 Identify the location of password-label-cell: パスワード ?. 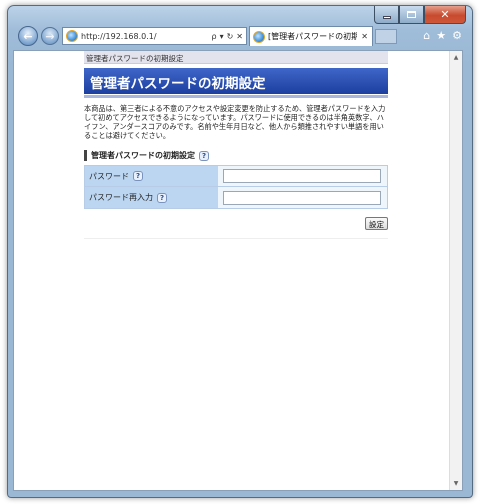
(151, 176).